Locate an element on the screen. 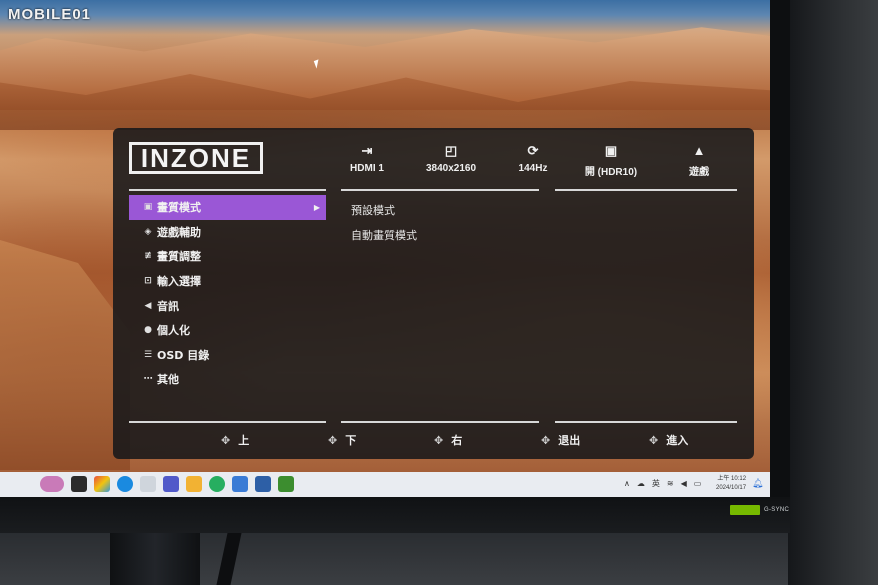 The image size is (878, 585). status-picture-label: 遊戲 is located at coordinates (699, 172).